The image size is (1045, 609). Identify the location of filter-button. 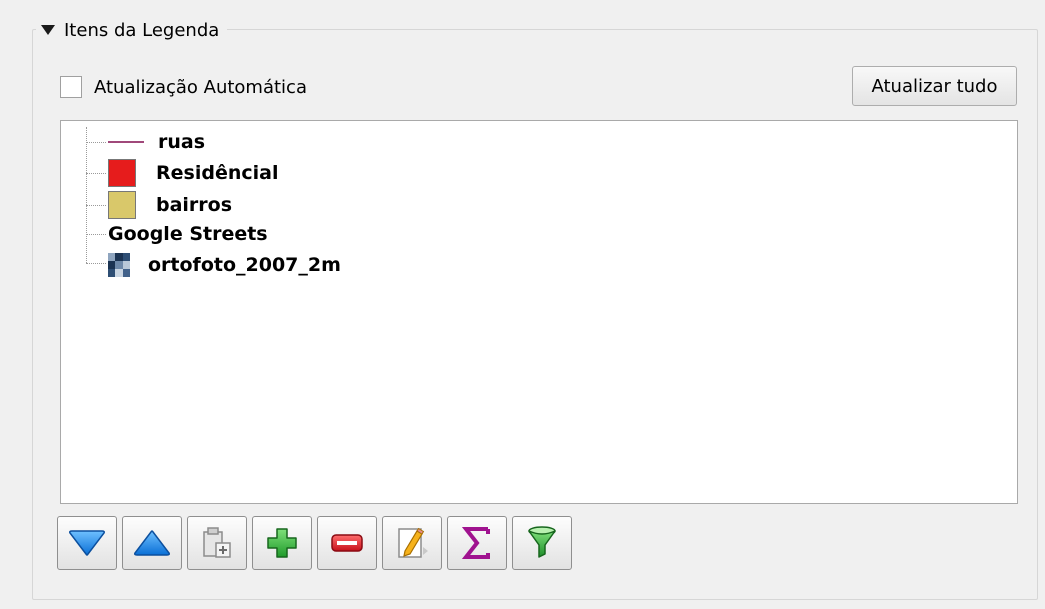
(542, 543).